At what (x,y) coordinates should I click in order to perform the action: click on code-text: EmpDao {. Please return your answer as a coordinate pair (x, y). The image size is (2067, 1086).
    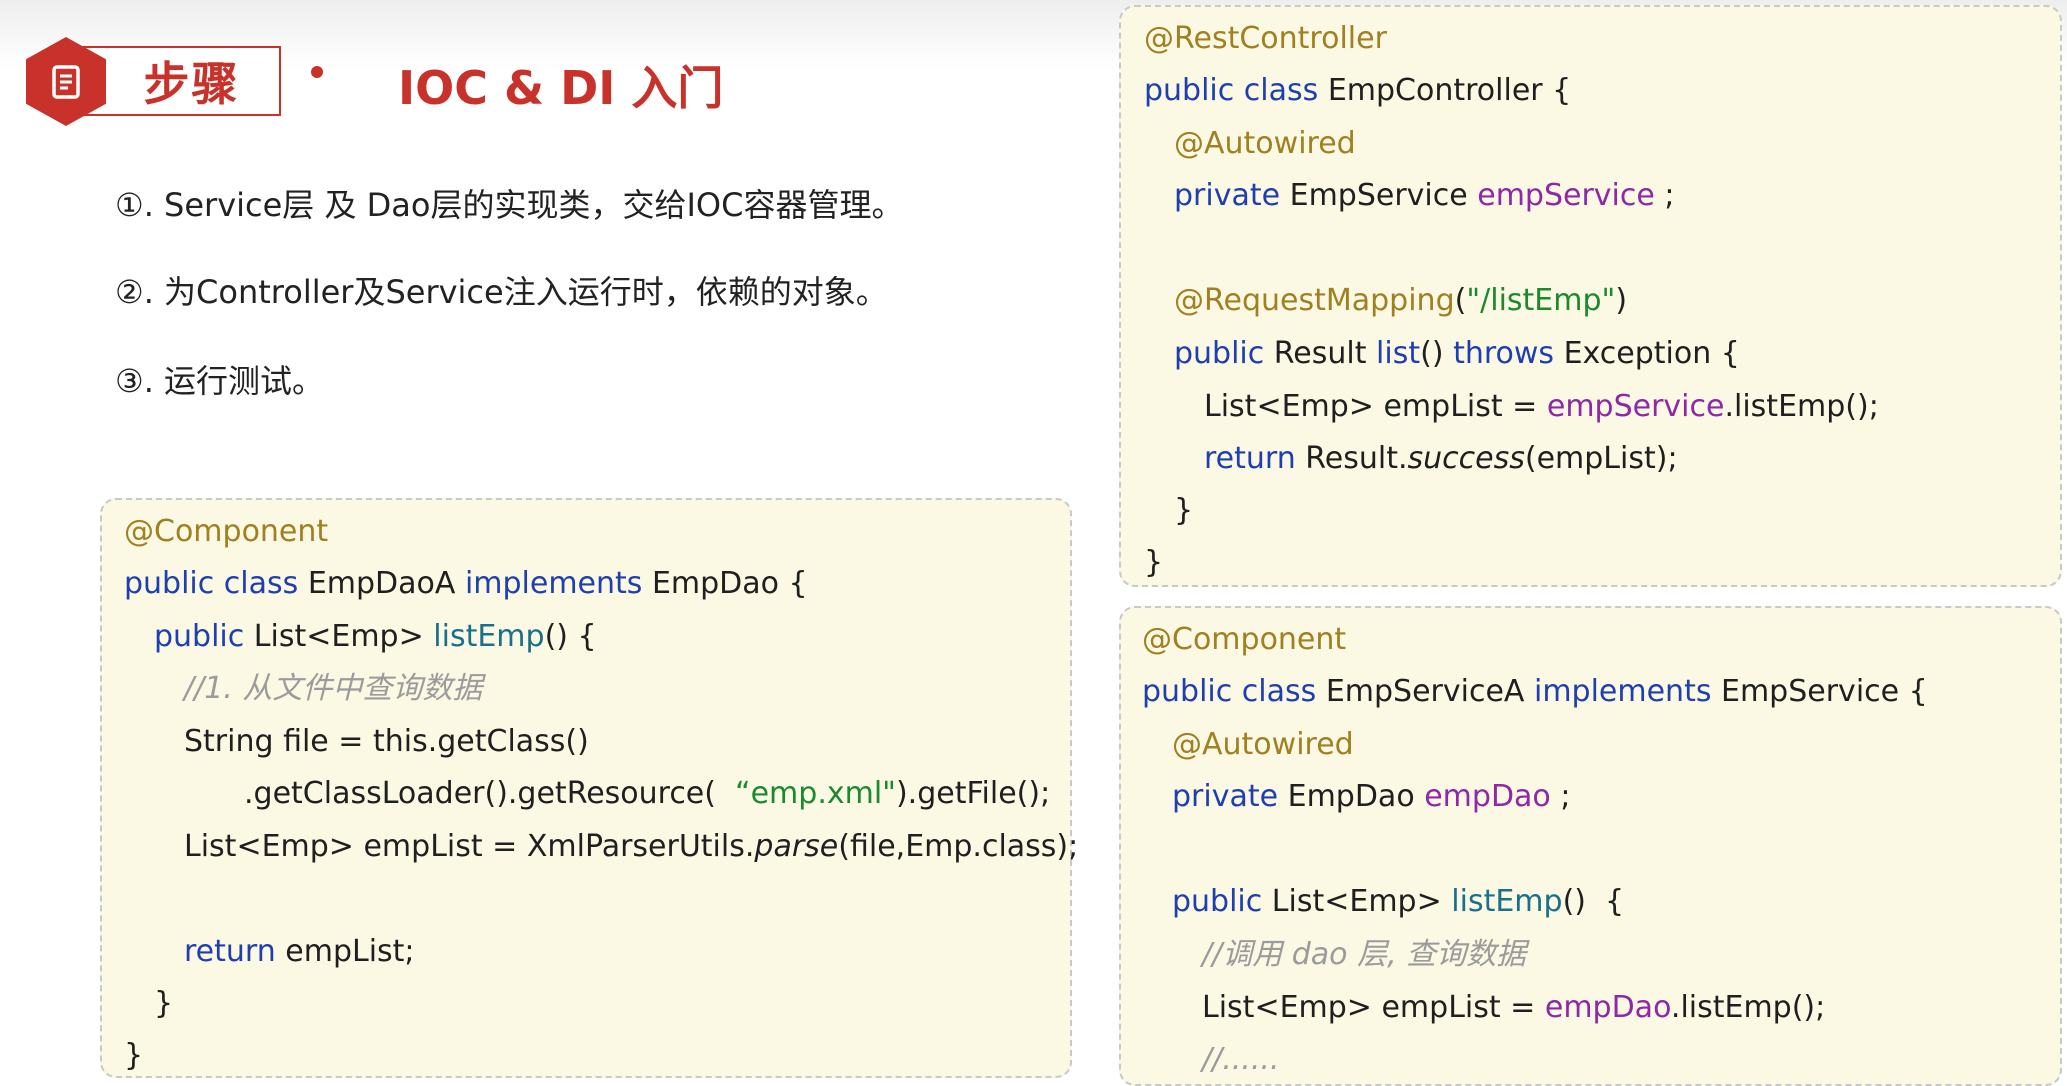
    Looking at the image, I should click on (725, 583).